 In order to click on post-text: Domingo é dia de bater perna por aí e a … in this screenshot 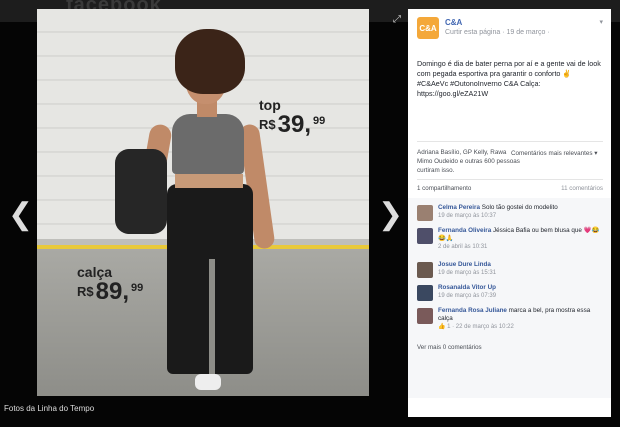, I will do `click(510, 79)`.